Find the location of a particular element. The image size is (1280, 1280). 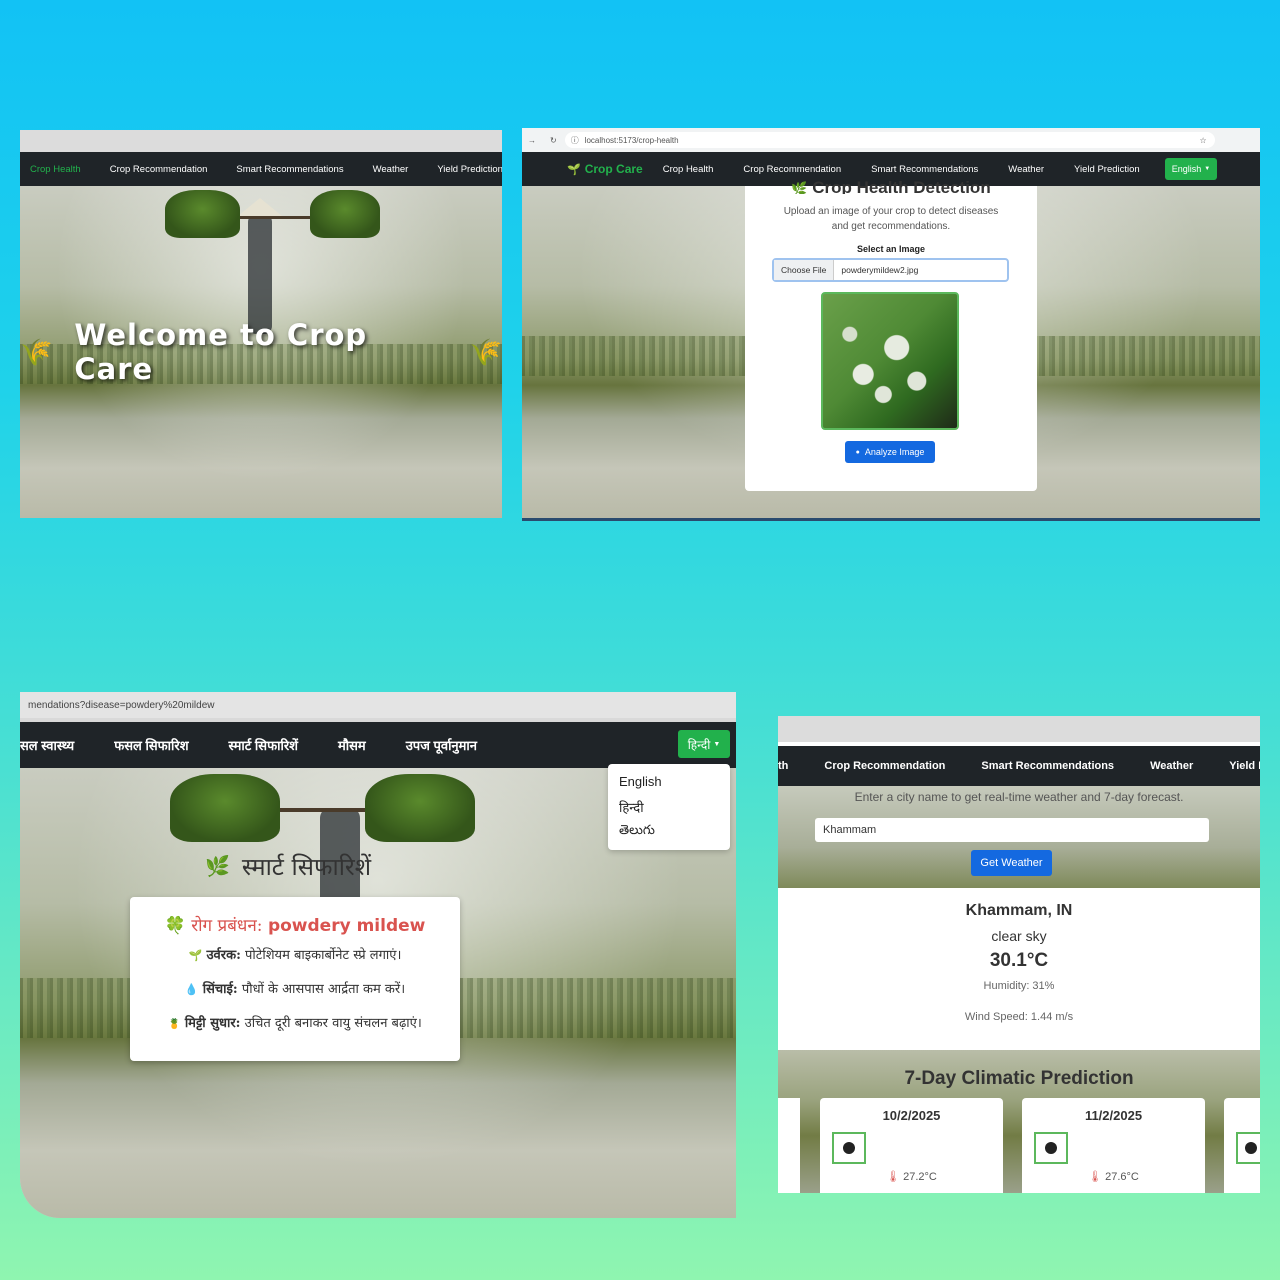

hero-background: 🌾 Welcome to Crop Care 🌾 is located at coordinates (261, 352).